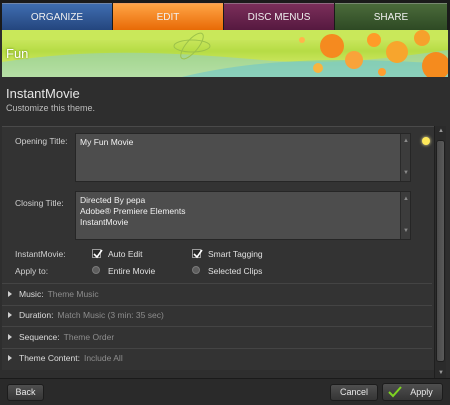 The image size is (450, 405). What do you see at coordinates (217, 316) in the screenshot?
I see `section-duration: Duration: Match Music (3 min: 35 sec)` at bounding box center [217, 316].